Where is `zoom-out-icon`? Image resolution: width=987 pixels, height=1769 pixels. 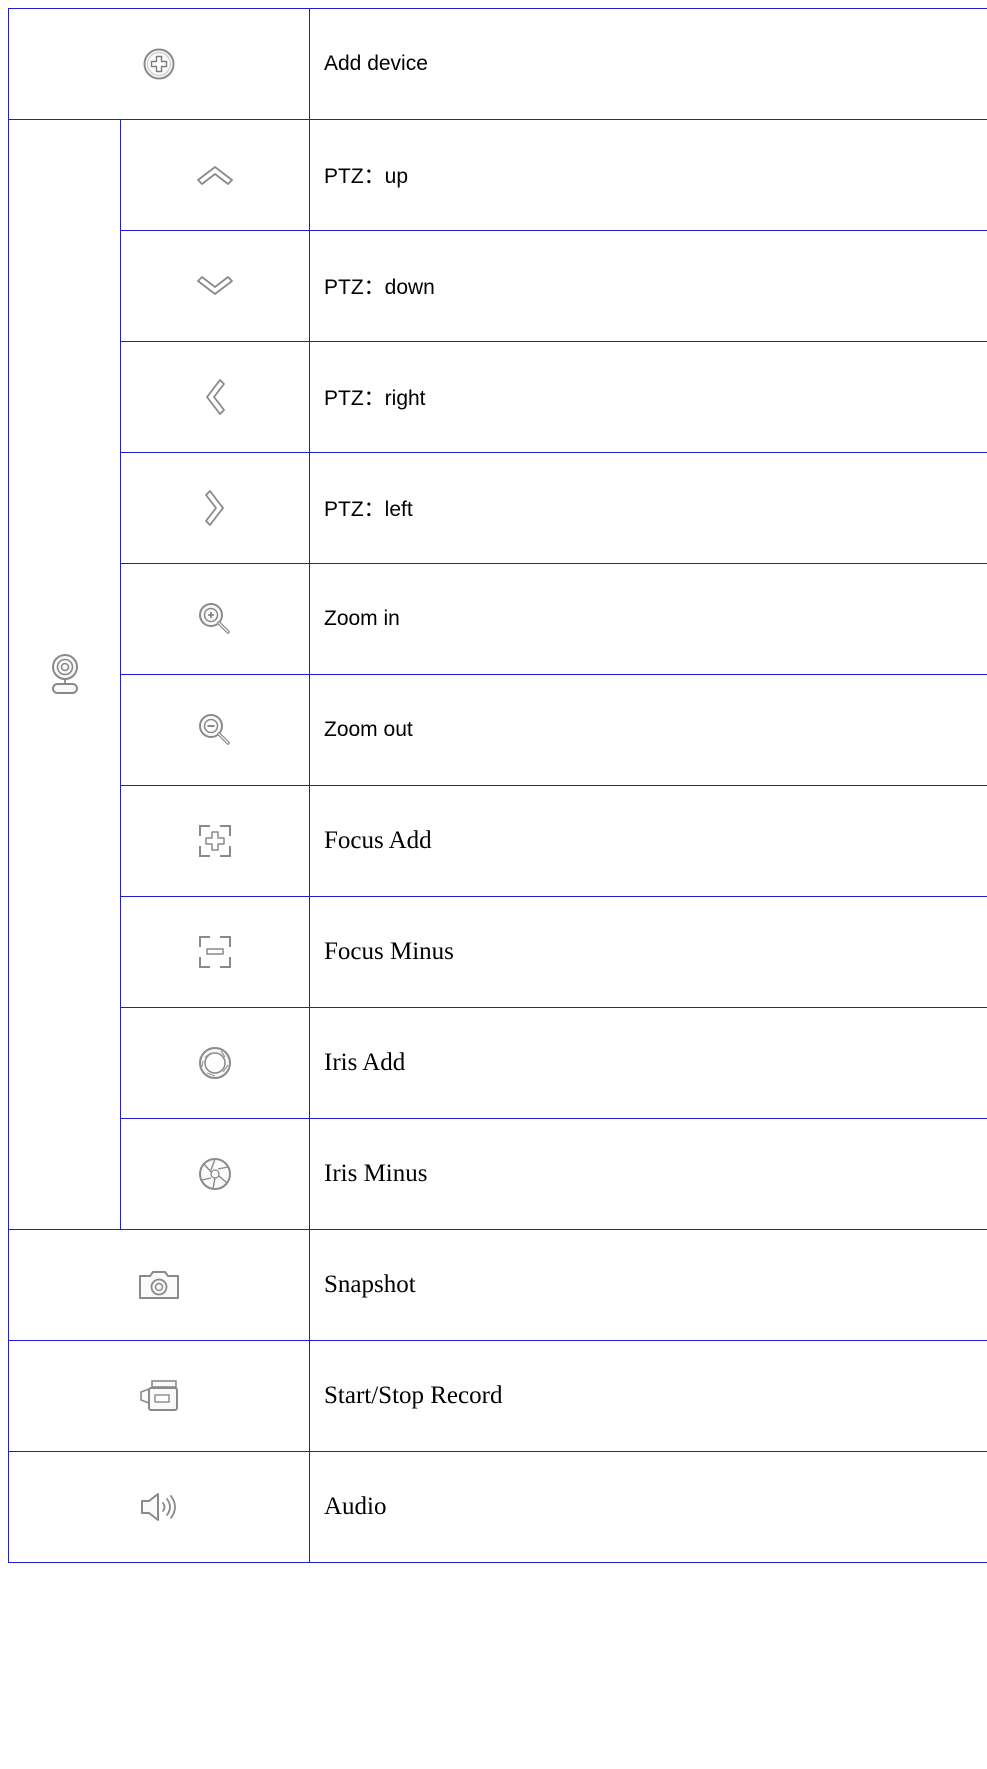
zoom-out-icon is located at coordinates (215, 729).